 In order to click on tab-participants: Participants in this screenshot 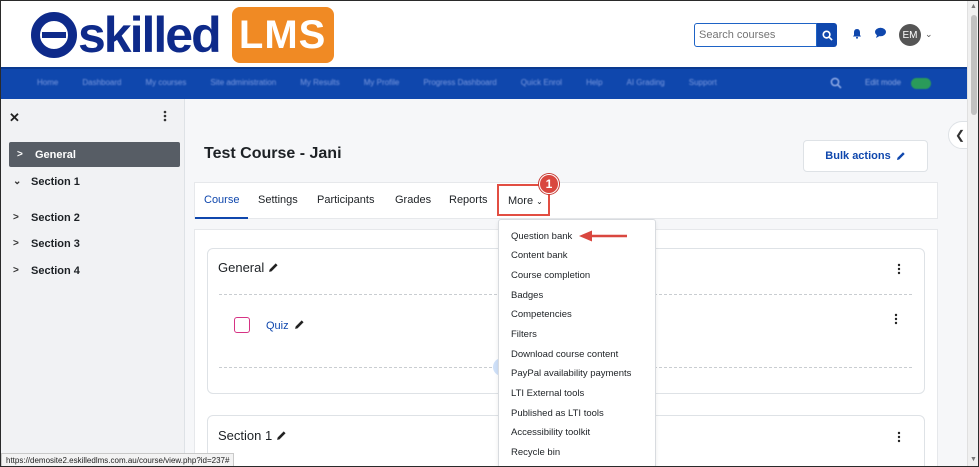, I will do `click(345, 200)`.